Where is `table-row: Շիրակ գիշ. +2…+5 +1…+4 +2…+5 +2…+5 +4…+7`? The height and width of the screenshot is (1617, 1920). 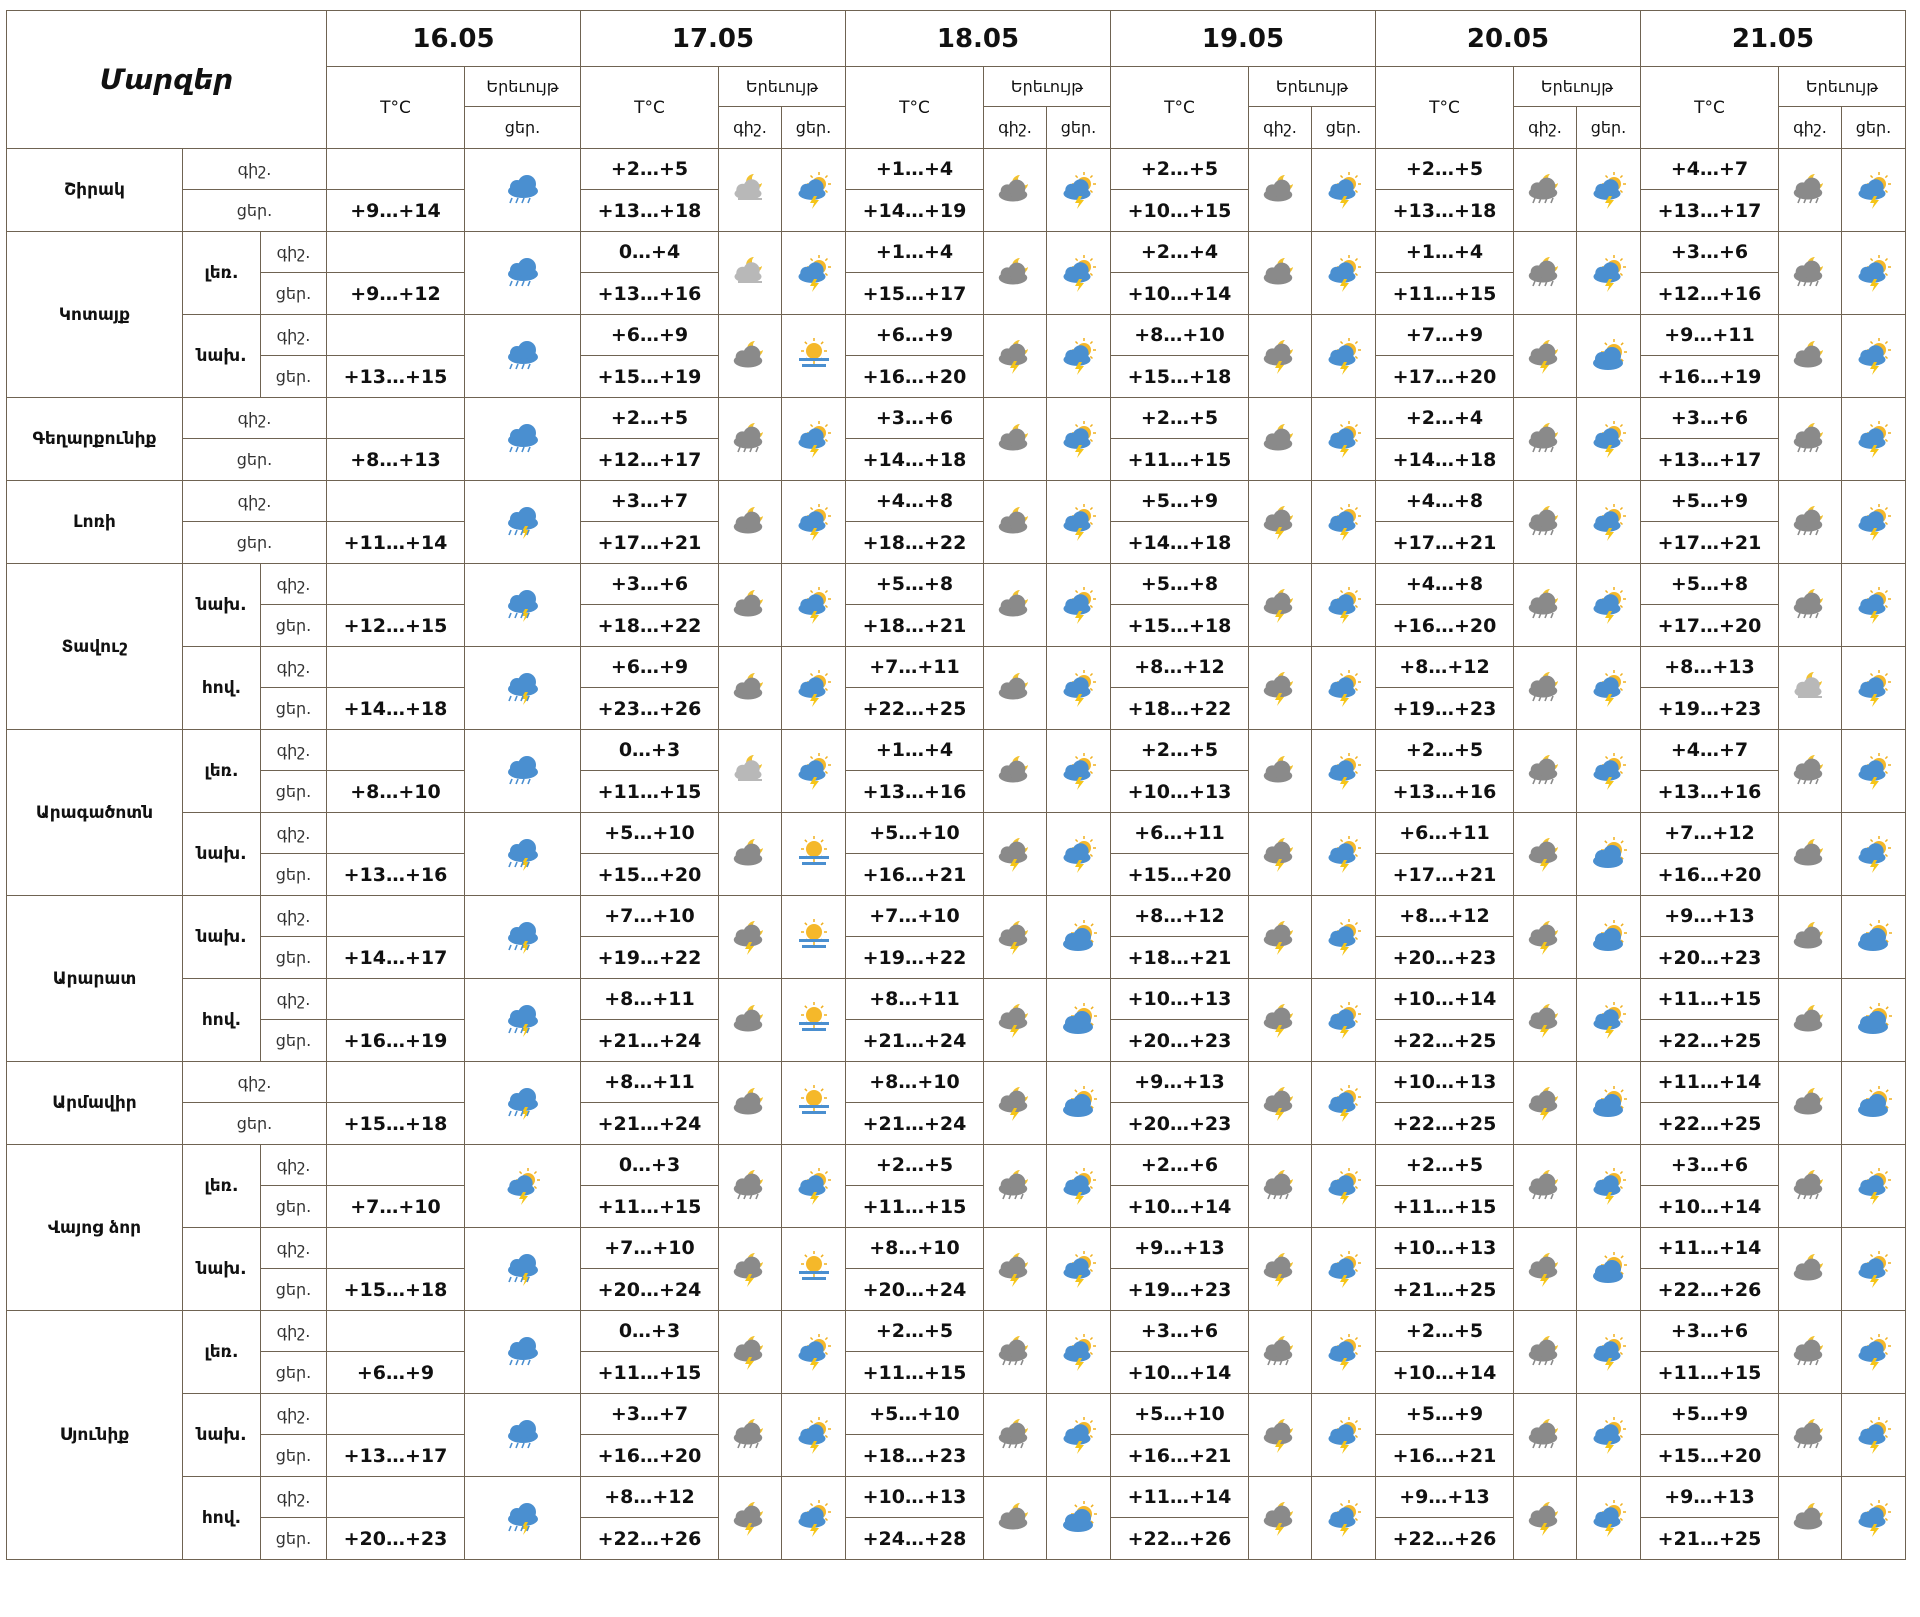
table-row: Շիրակ գիշ. +2…+5 +1…+4 +2…+5 +2…+5 +4…+7 is located at coordinates (956, 190).